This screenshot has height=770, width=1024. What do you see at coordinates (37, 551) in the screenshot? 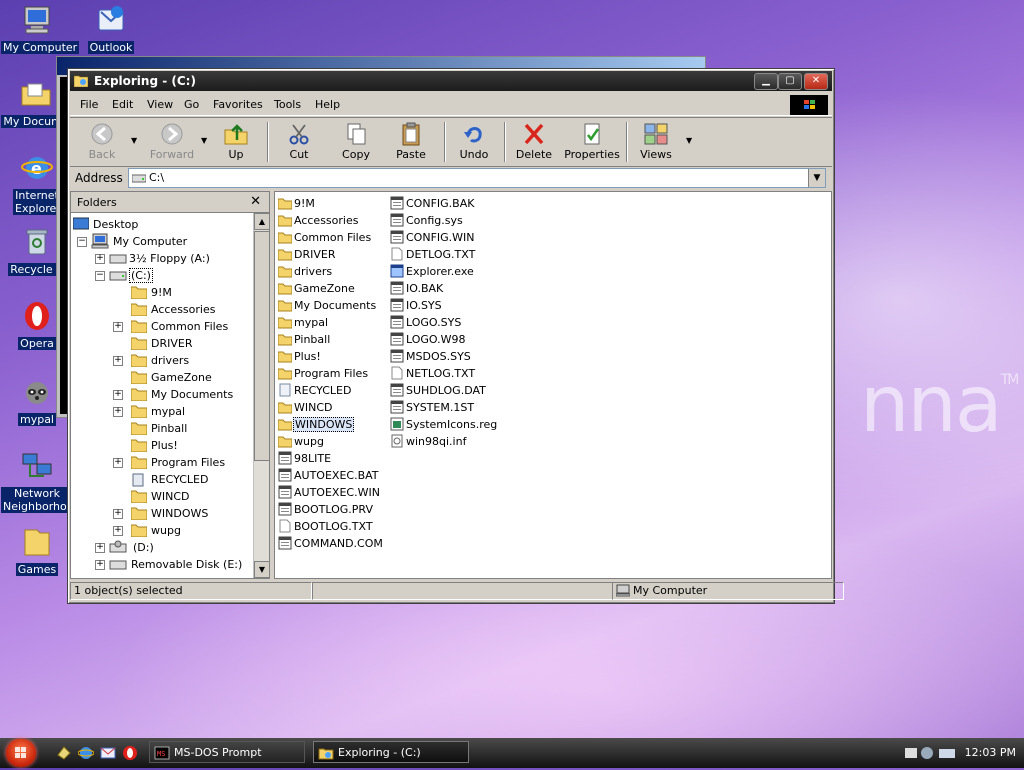
I see `desktop-icon-games: Games` at bounding box center [37, 551].